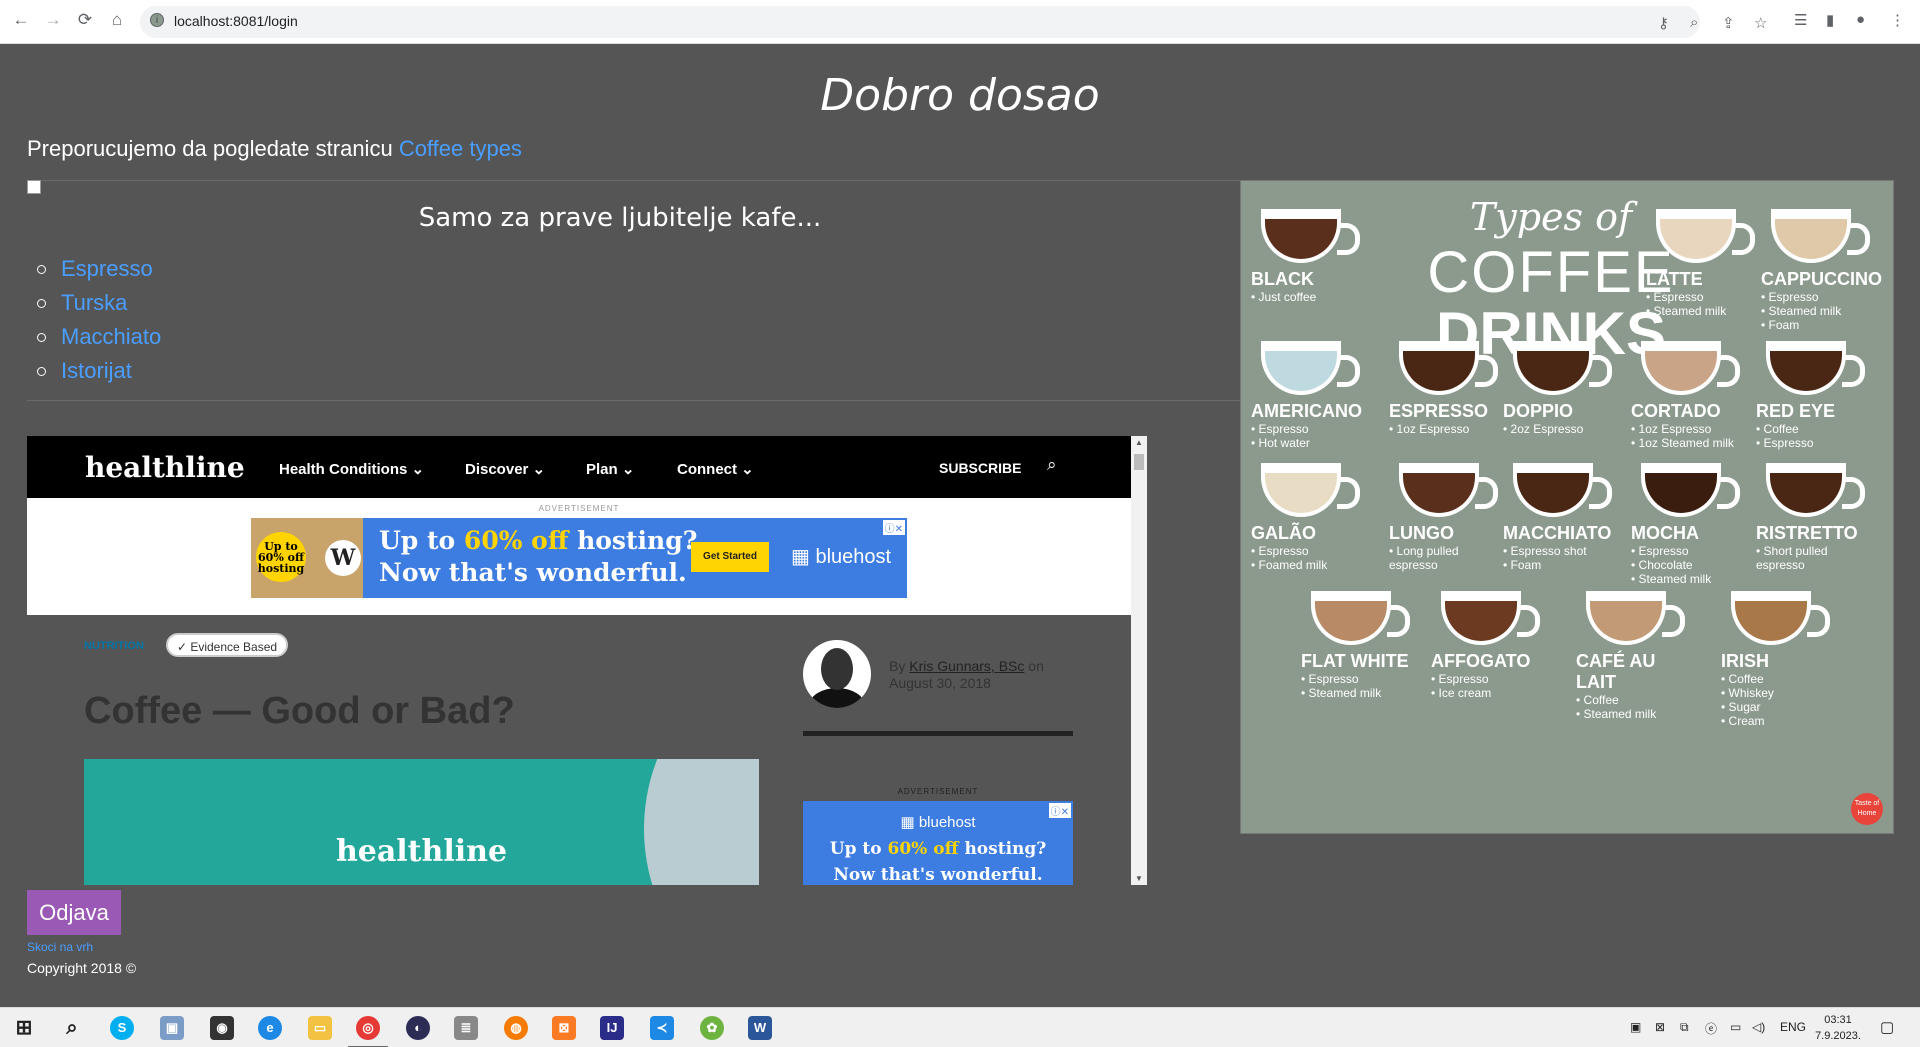  I want to click on nav-plan: Plan ⌄, so click(610, 469).